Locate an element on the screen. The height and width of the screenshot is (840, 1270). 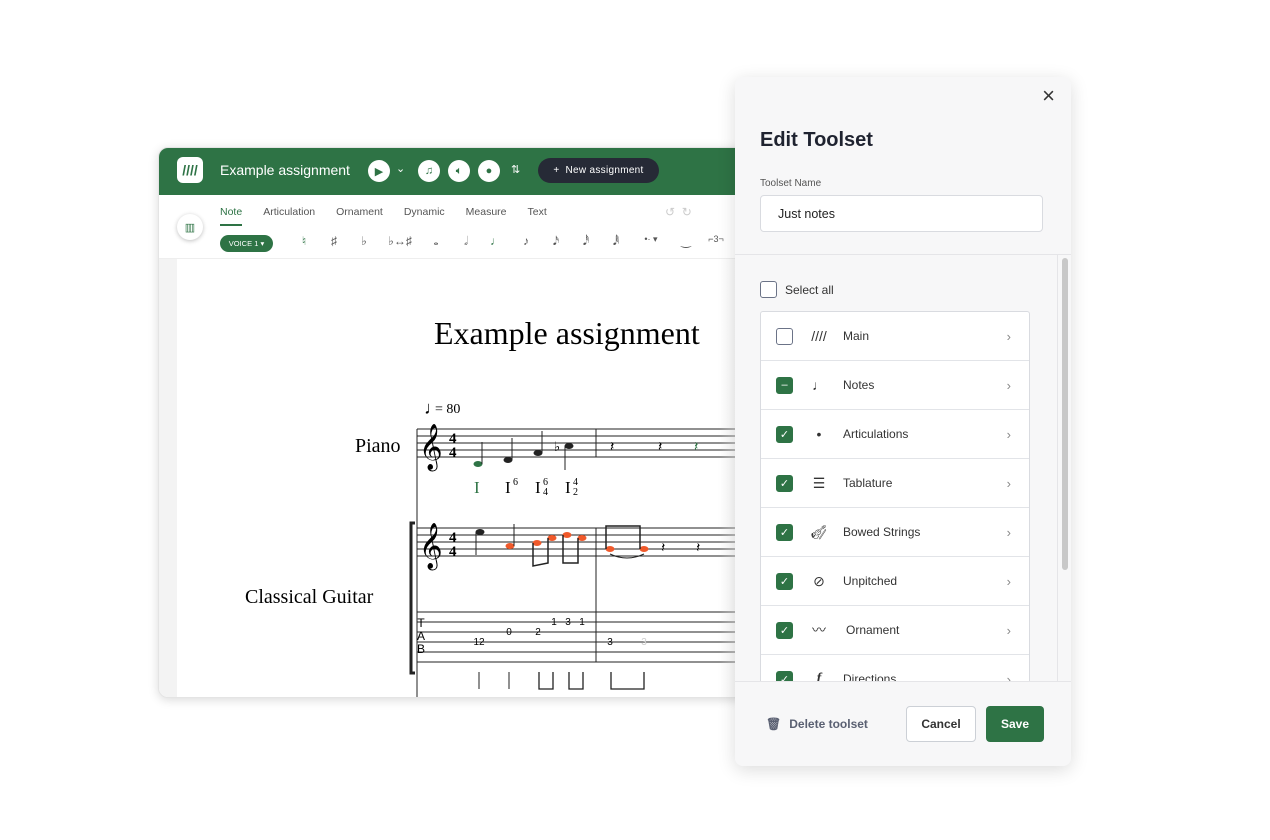
list-item-main: //// Main › is located at coordinates (895, 336).